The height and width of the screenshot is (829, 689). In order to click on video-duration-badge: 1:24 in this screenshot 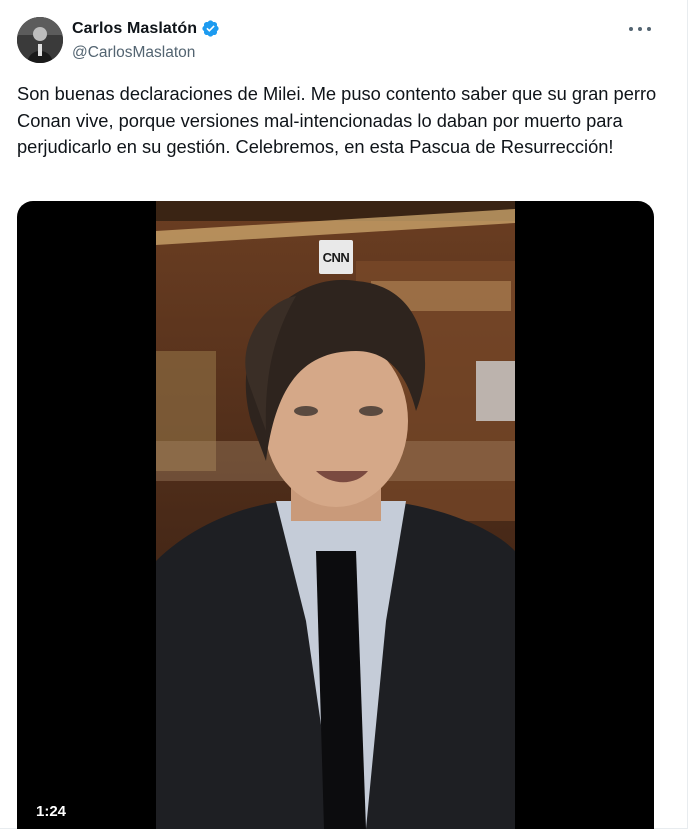, I will do `click(51, 811)`.